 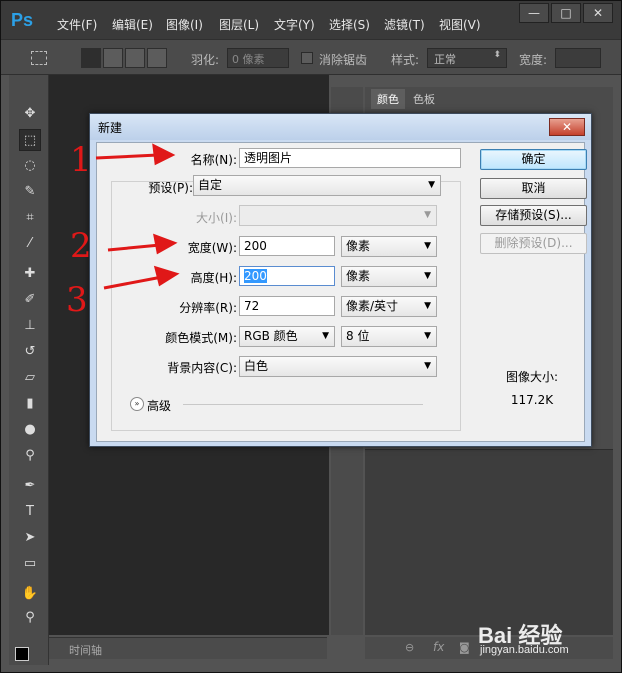 What do you see at coordinates (81, 160) in the screenshot?
I see `annotation-number-1: 1` at bounding box center [81, 160].